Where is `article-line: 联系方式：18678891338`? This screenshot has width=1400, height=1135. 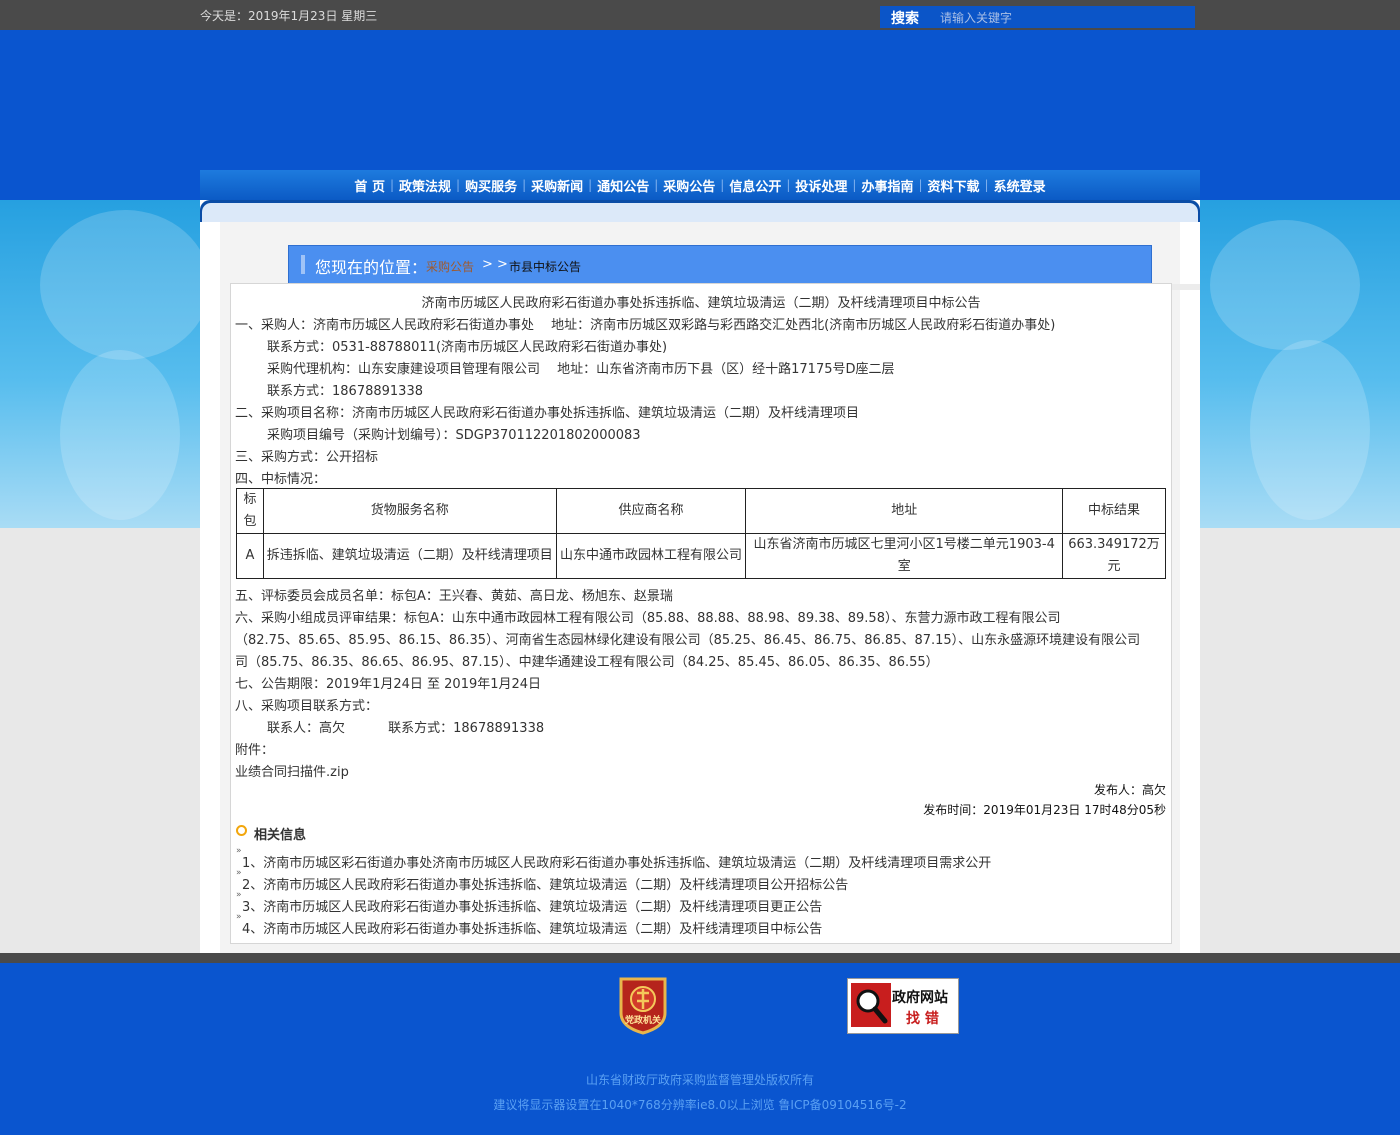 article-line: 联系方式：18678891338 is located at coordinates (345, 391).